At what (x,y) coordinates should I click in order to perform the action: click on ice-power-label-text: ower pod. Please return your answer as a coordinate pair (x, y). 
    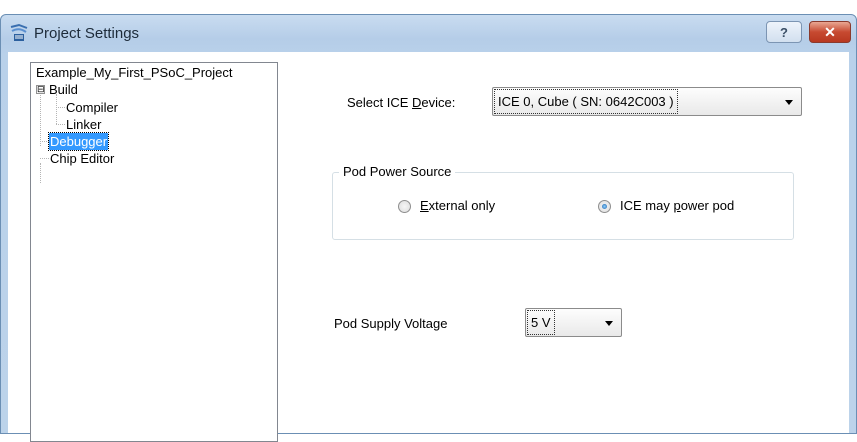
    Looking at the image, I should click on (707, 205).